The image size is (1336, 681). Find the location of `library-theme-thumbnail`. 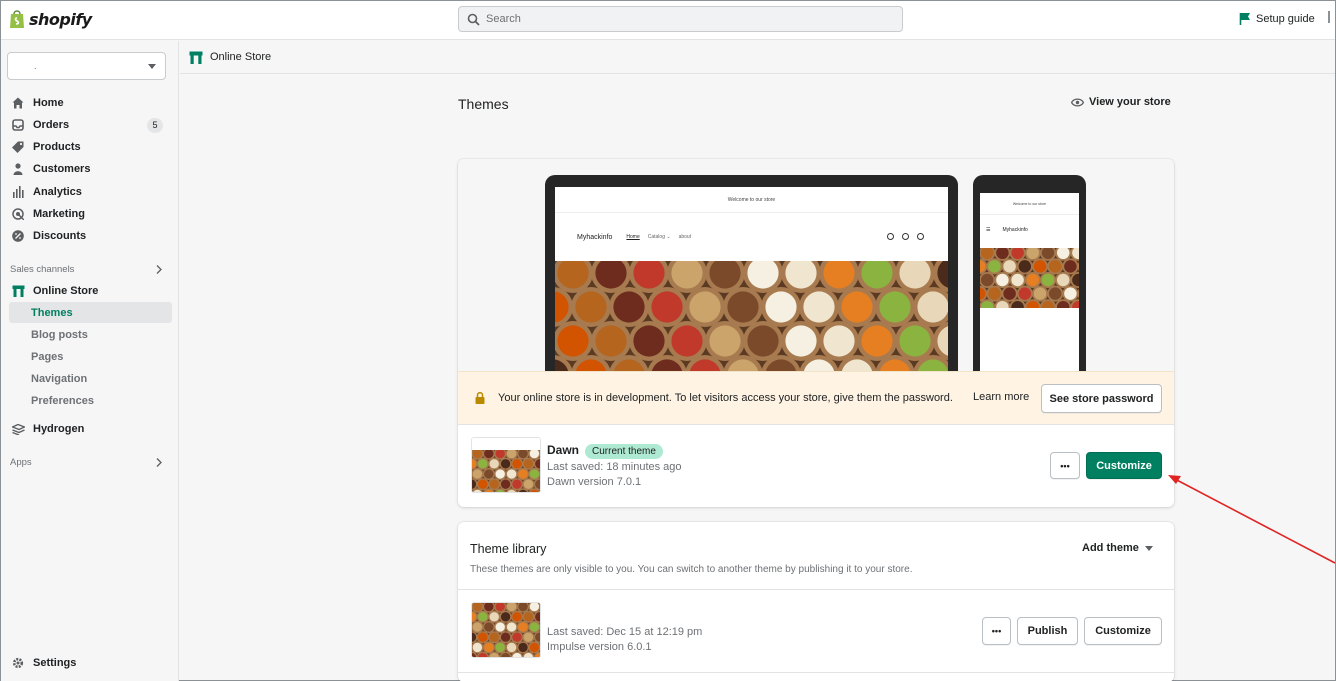

library-theme-thumbnail is located at coordinates (506, 630).